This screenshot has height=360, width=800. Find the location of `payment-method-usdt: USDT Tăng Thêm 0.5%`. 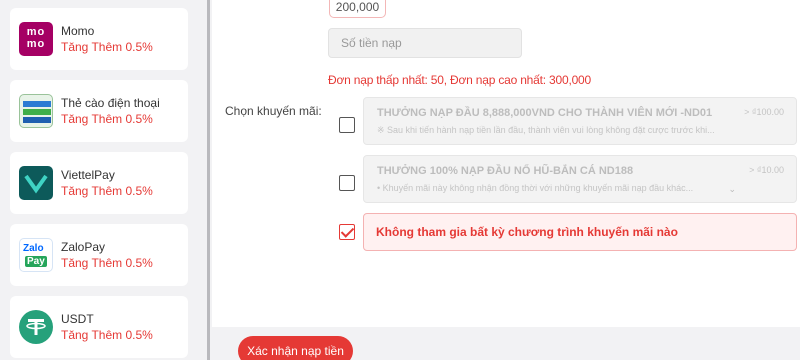

payment-method-usdt: USDT Tăng Thêm 0.5% is located at coordinates (99, 327).